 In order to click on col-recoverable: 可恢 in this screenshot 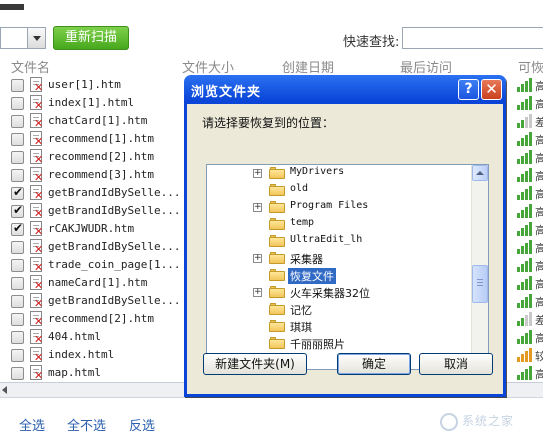, I will do `click(530, 66)`.